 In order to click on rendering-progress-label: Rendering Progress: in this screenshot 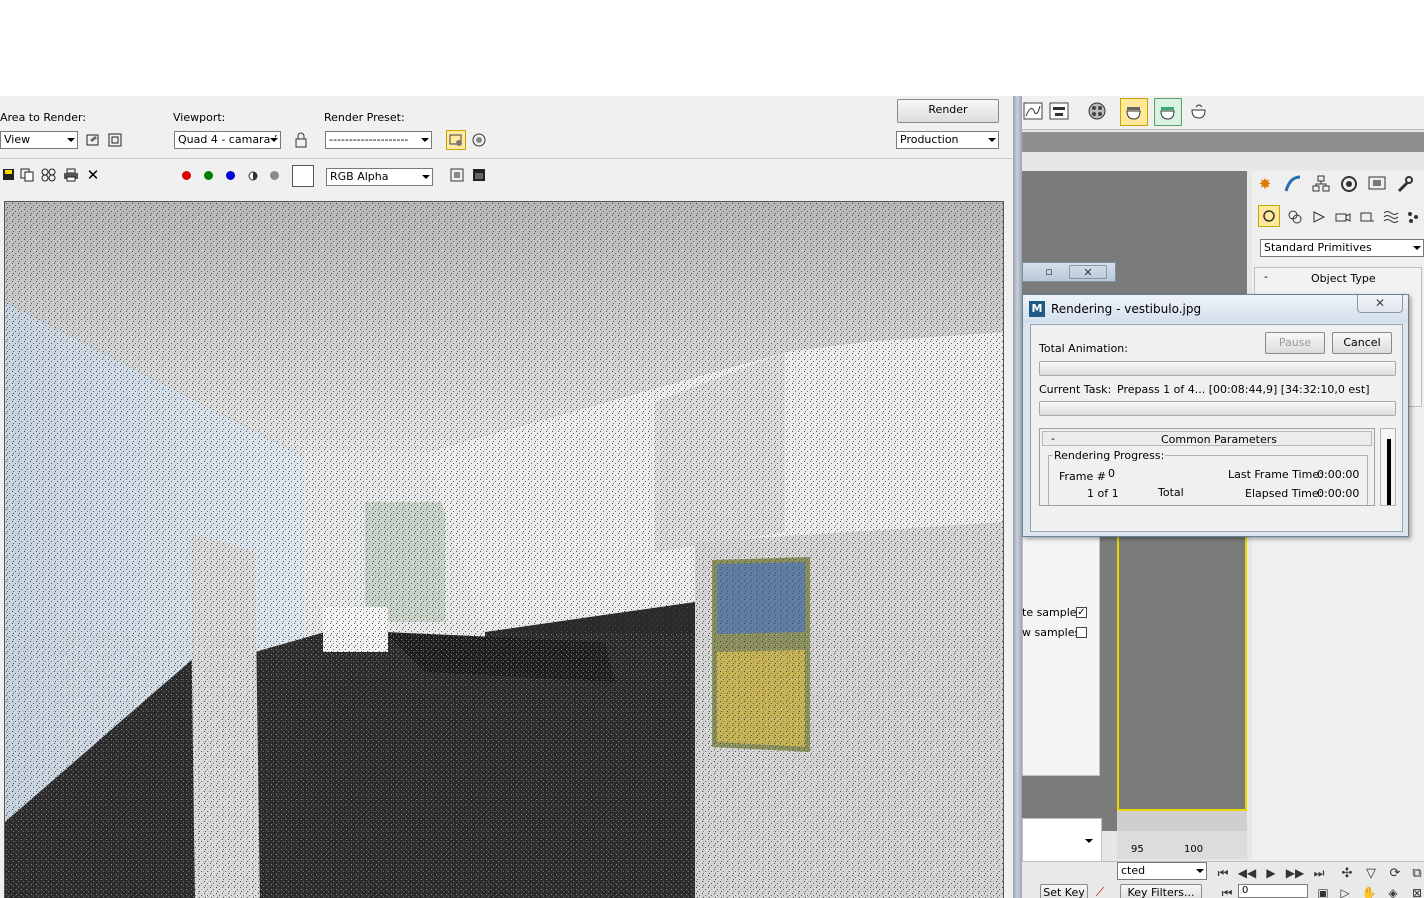, I will do `click(1109, 455)`.